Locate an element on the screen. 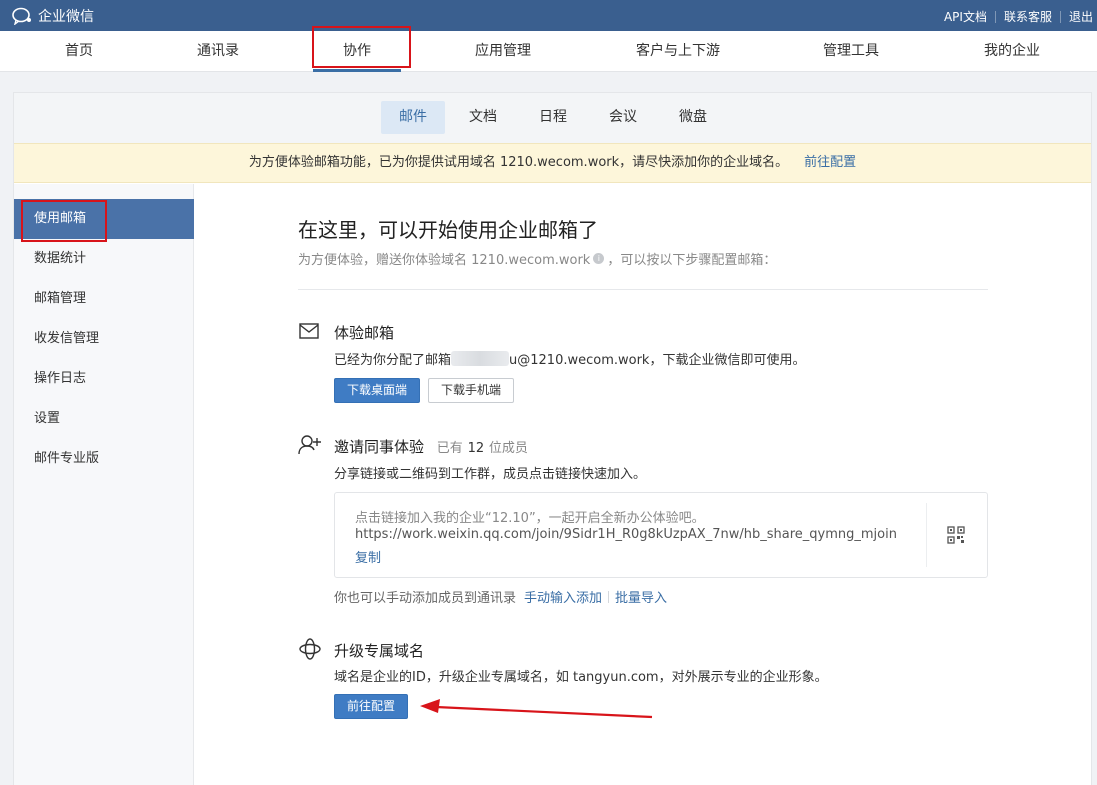 This screenshot has height=785, width=1097. batch-import-link: 批量导入 is located at coordinates (641, 596).